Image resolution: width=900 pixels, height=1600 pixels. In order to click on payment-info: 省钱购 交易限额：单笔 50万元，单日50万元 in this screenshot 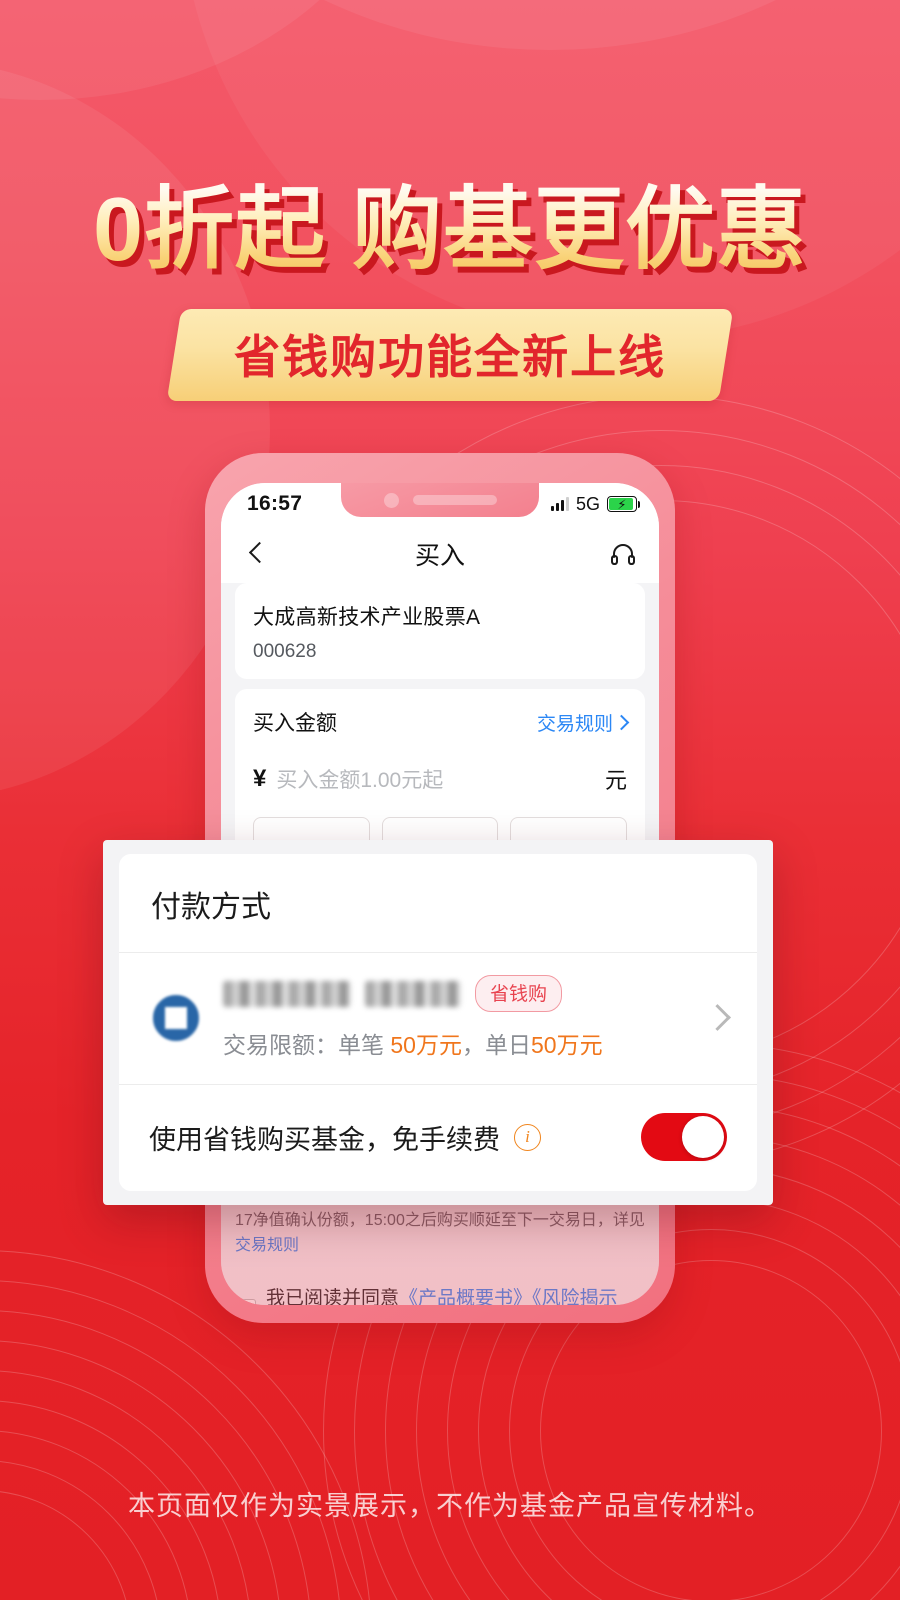, I will do `click(455, 1017)`.